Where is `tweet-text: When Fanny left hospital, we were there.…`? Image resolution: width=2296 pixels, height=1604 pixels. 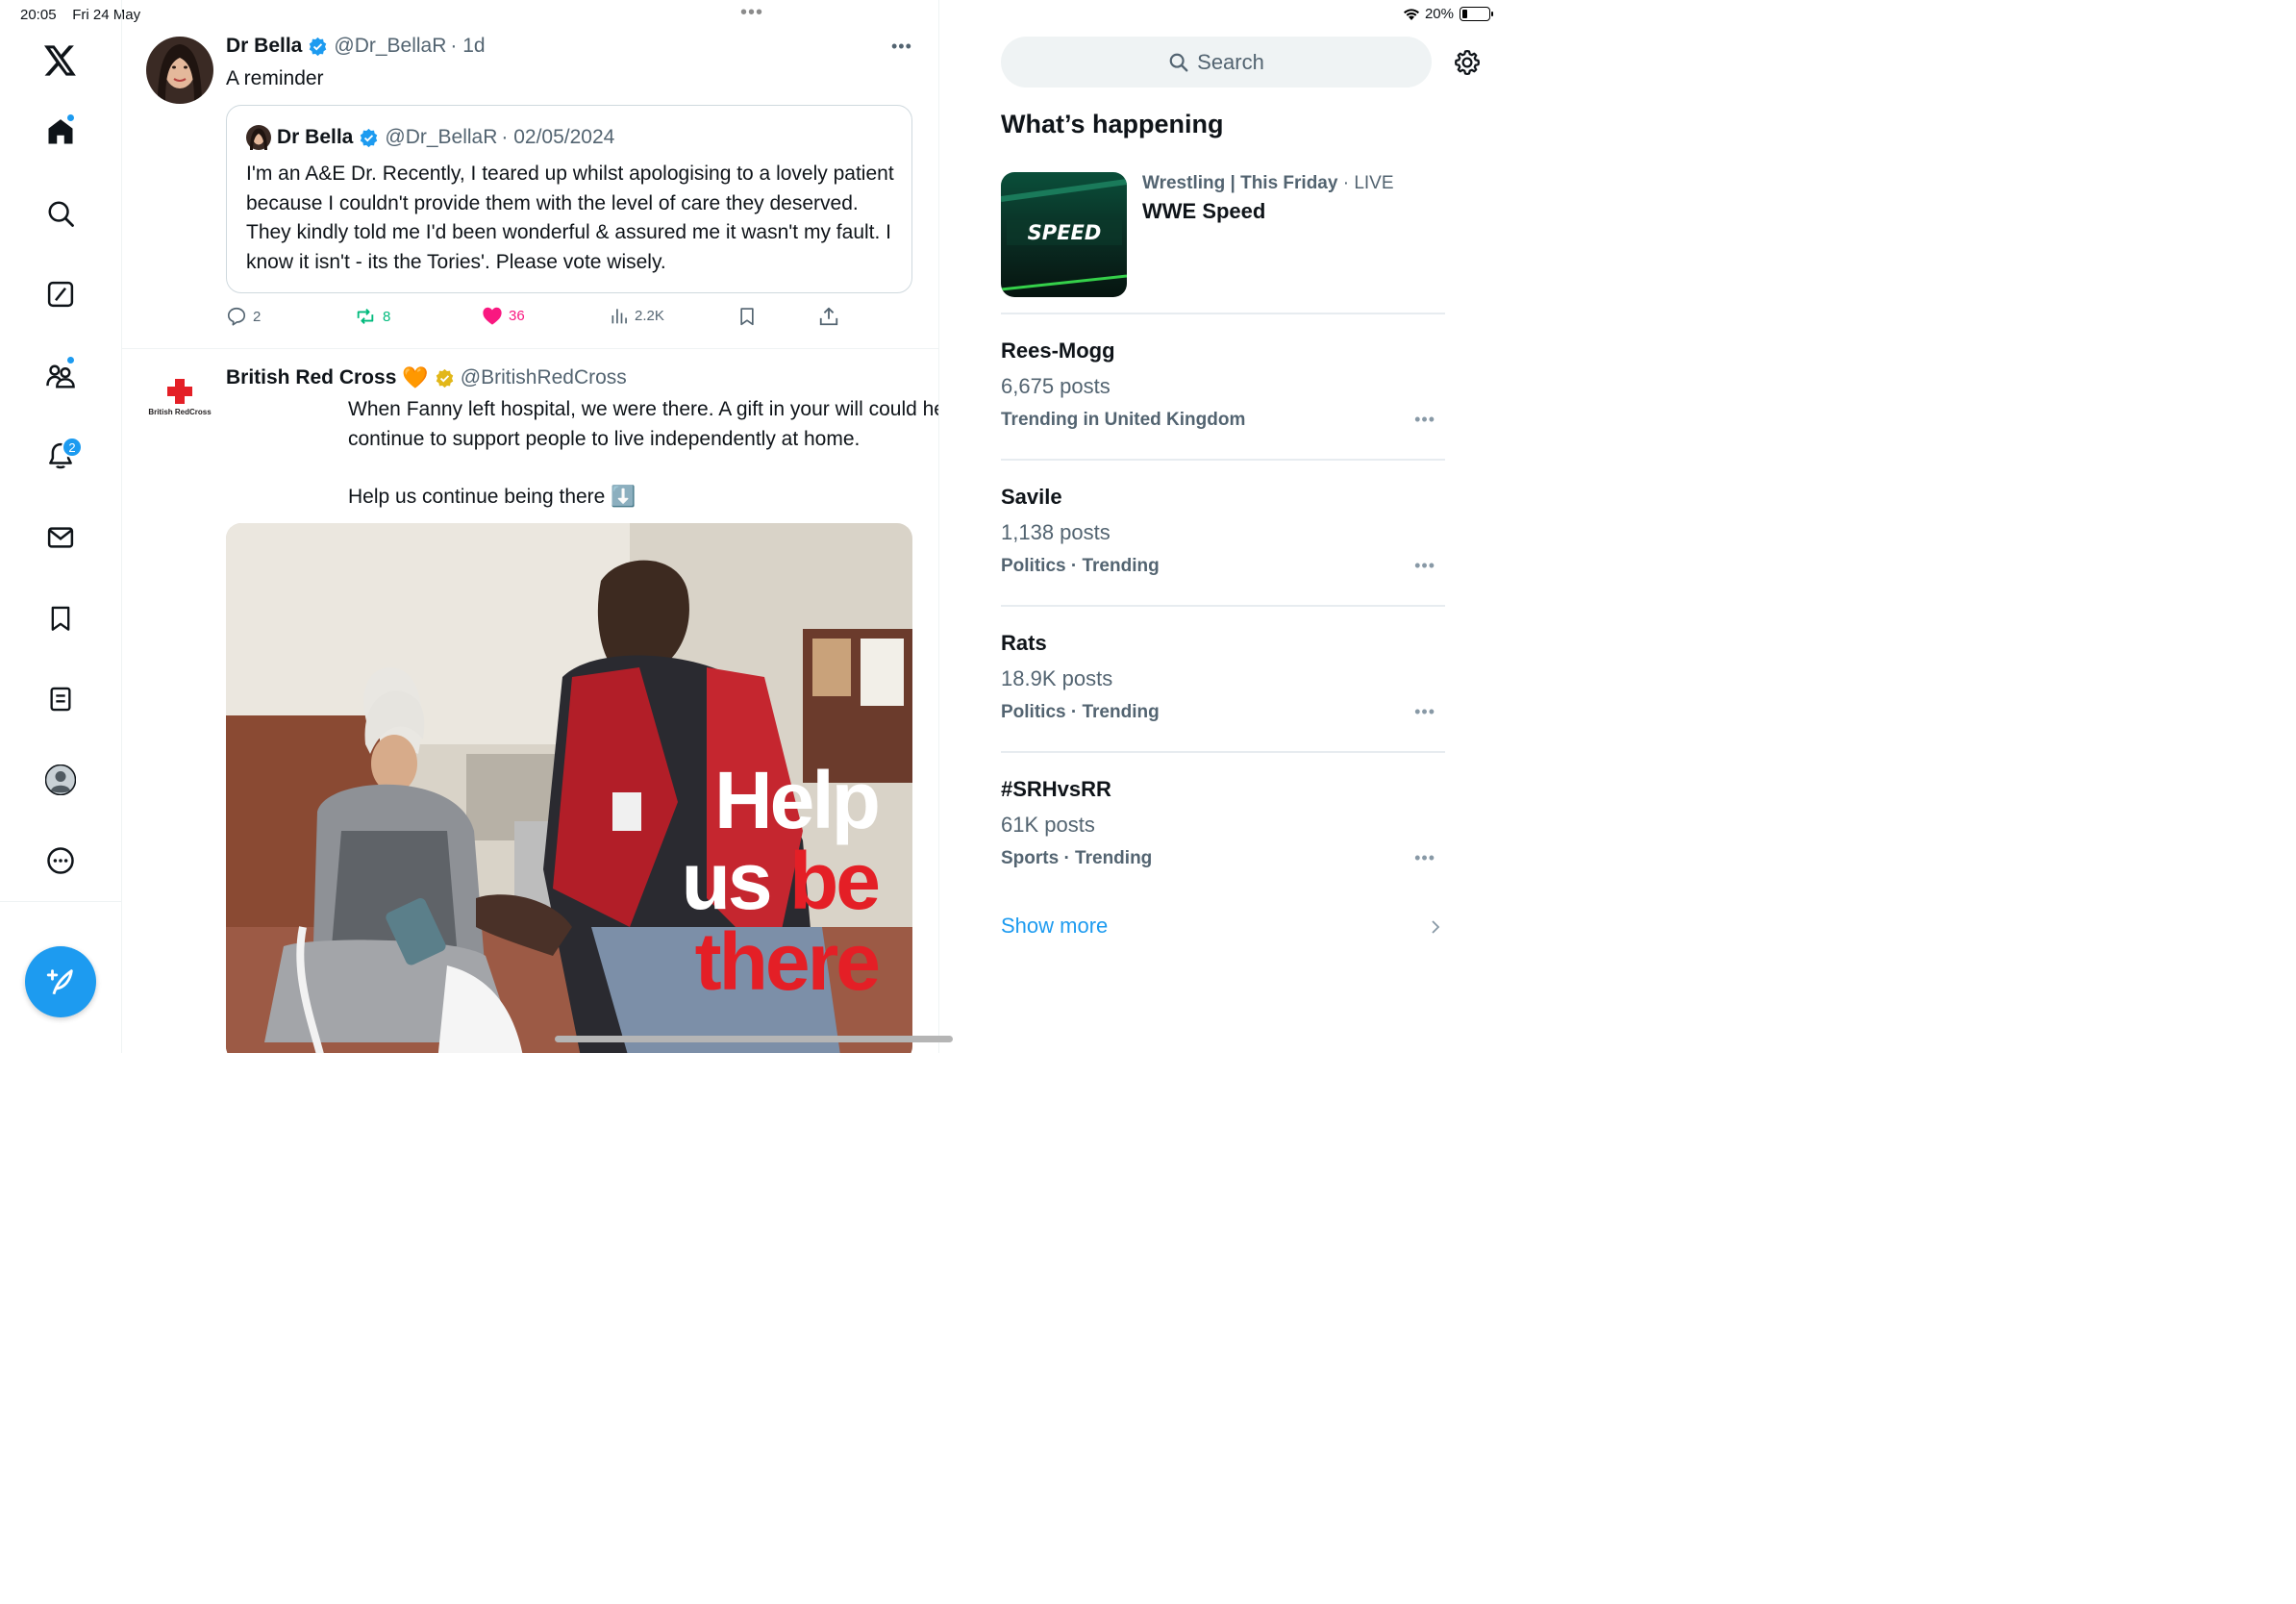 tweet-text: When Fanny left hospital, we were there.… is located at coordinates (643, 424).